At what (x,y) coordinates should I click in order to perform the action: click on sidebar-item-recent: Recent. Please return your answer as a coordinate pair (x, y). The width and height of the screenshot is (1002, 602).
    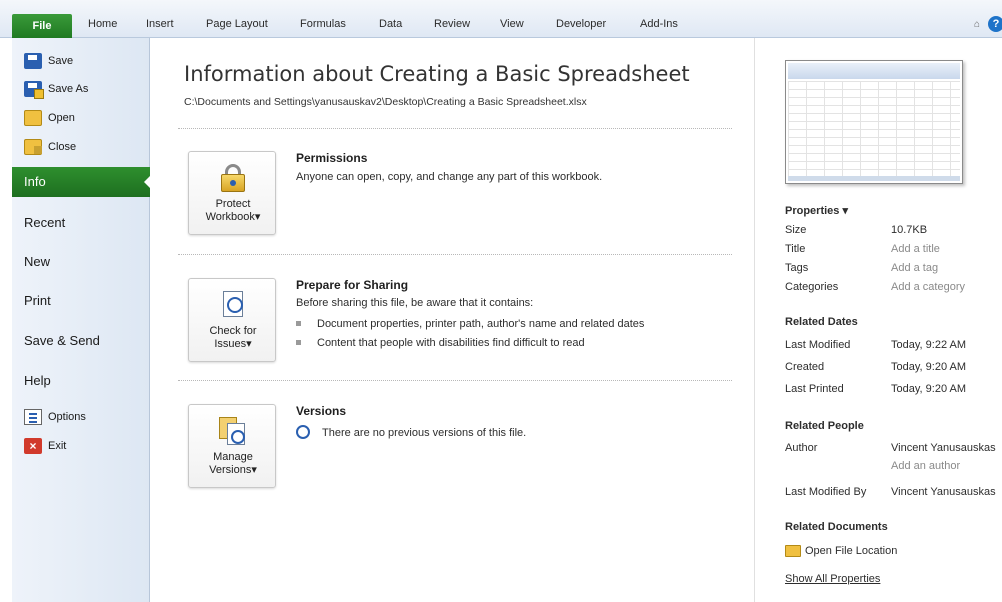
    Looking at the image, I should click on (81, 223).